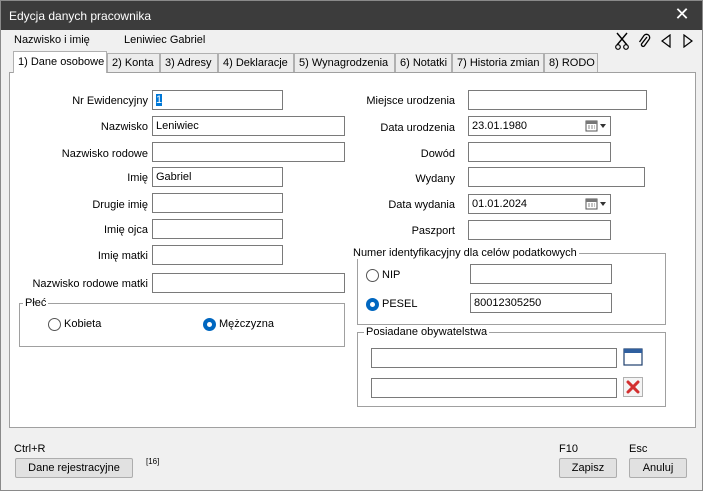 This screenshot has height=491, width=703. What do you see at coordinates (539, 152) in the screenshot?
I see `dowod-input` at bounding box center [539, 152].